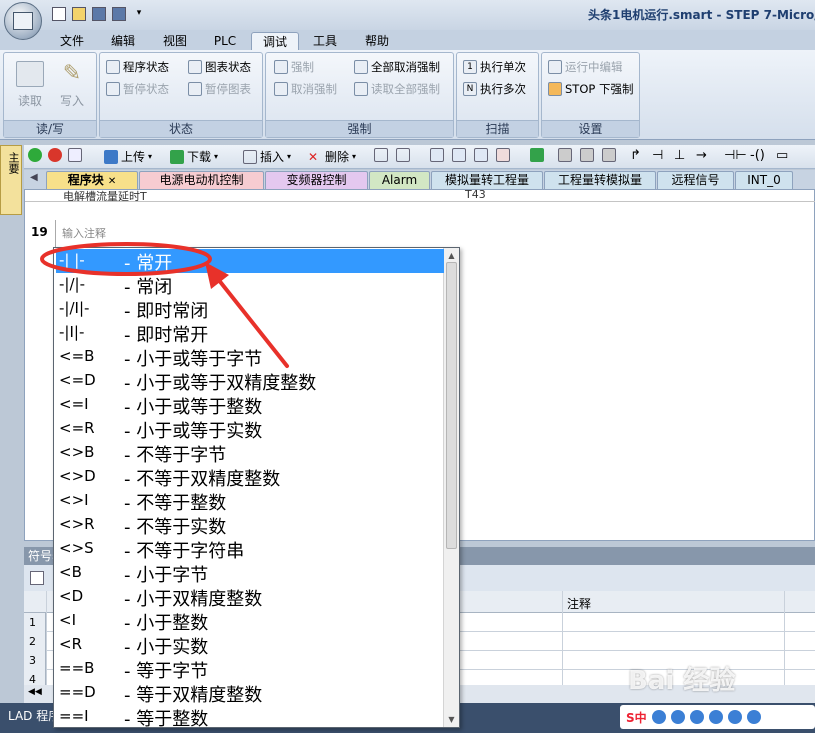  What do you see at coordinates (77, 668) in the screenshot?
I see `instruction-symbol: ==B` at bounding box center [77, 668].